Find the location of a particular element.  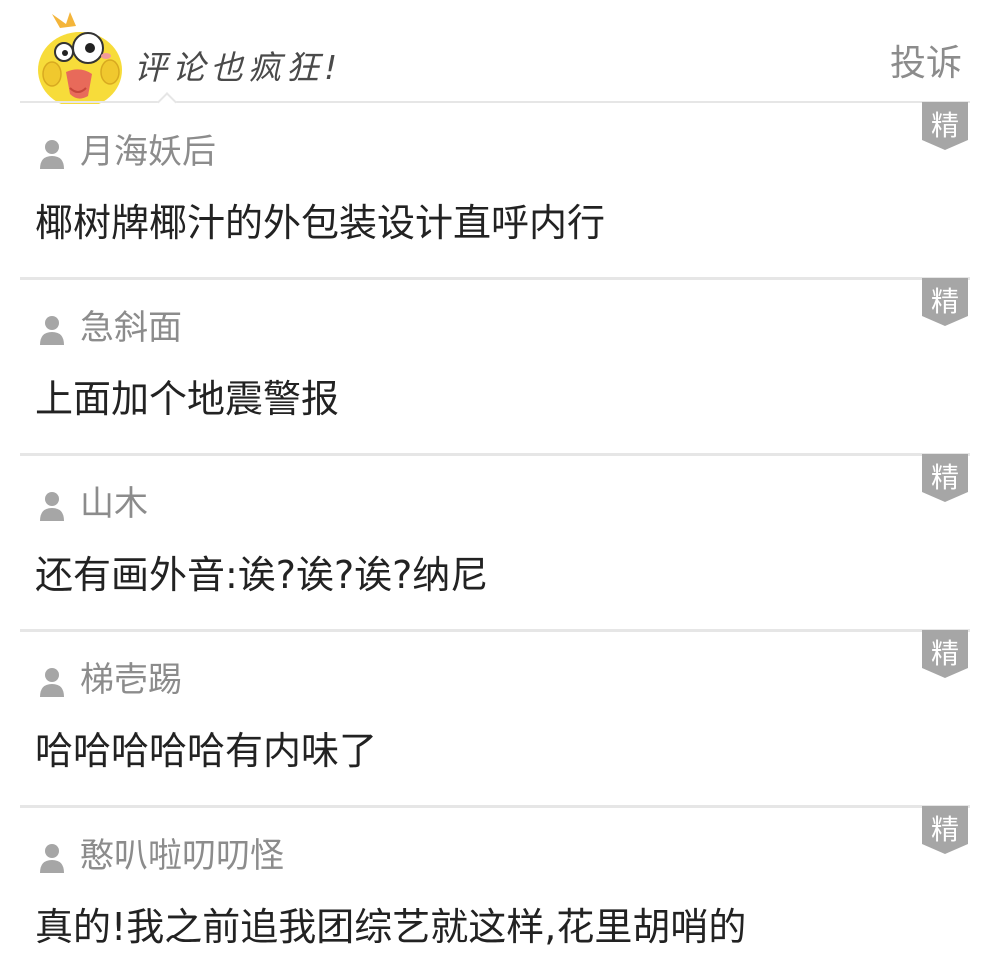

comment-username: 急斜面 is located at coordinates (131, 328).